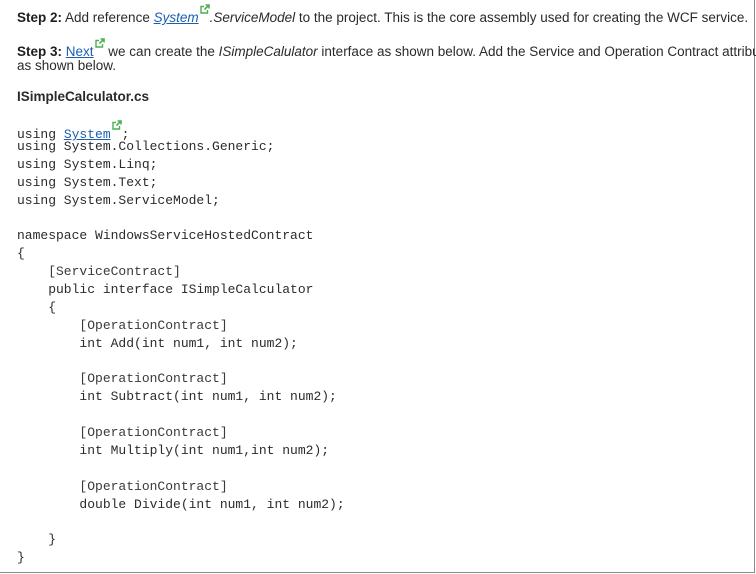 This screenshot has height=574, width=756. I want to click on code-line: public interface ISimpleCalculator, so click(165, 290).